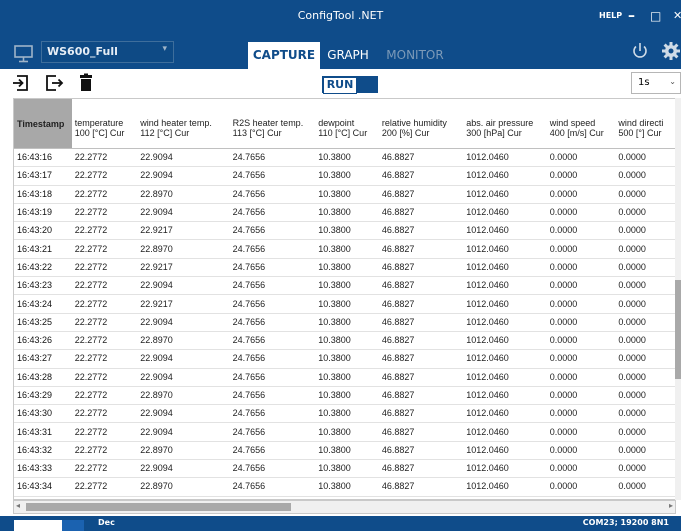 This screenshot has height=531, width=681. I want to click on table-cell: 16:43:32, so click(43, 451).